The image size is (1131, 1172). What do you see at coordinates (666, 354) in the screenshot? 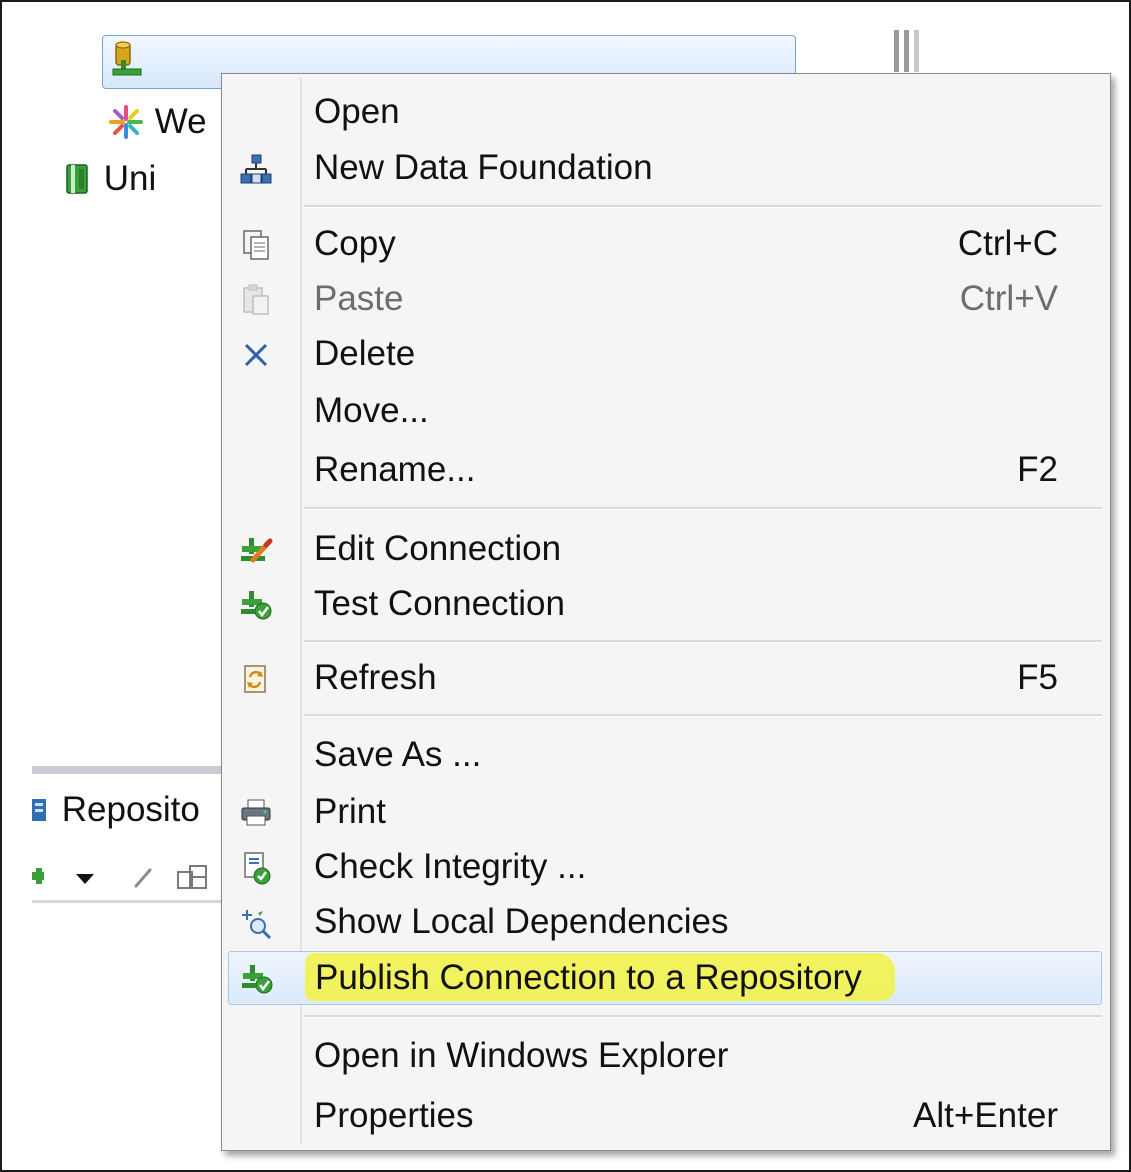
I see `menu-item-delete: Delete` at bounding box center [666, 354].